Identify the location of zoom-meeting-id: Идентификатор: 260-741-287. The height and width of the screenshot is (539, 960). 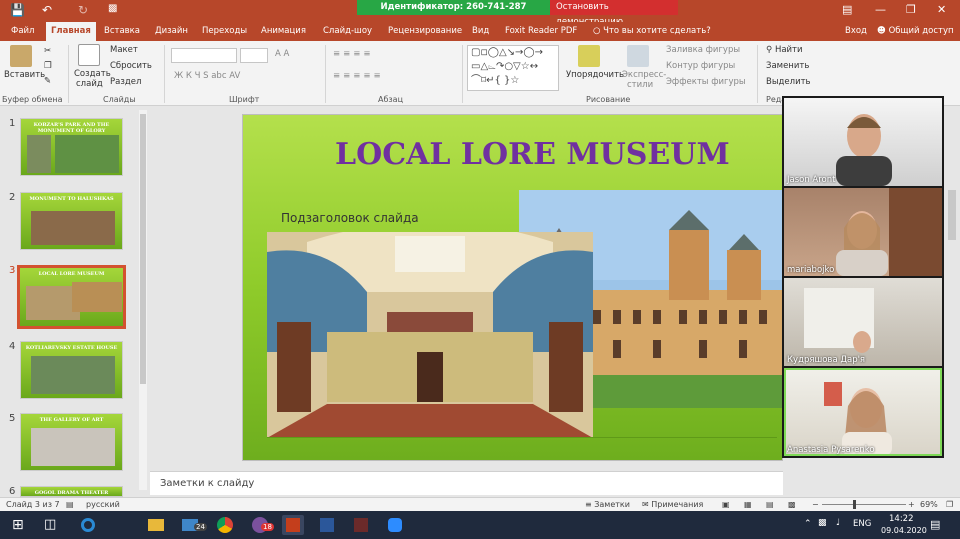
(453, 7).